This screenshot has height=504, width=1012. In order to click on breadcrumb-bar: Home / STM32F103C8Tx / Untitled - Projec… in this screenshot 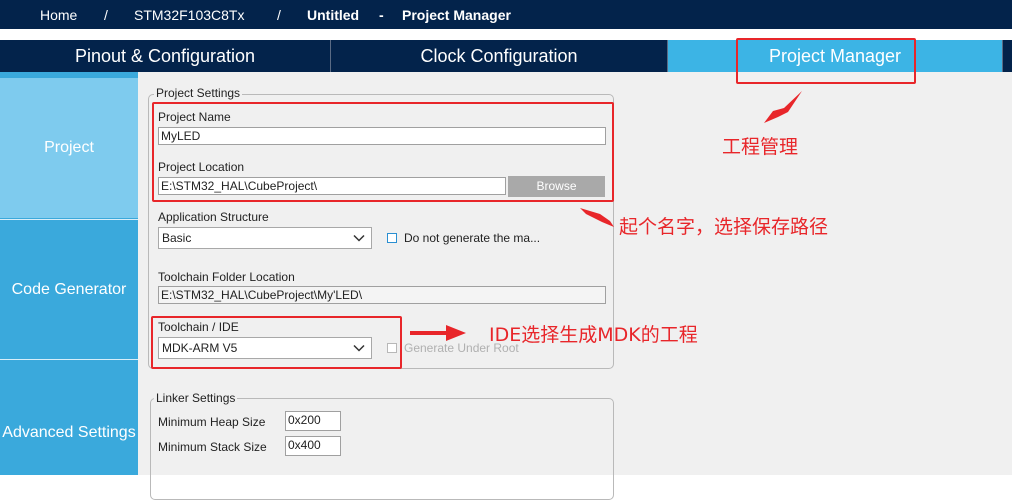, I will do `click(506, 16)`.